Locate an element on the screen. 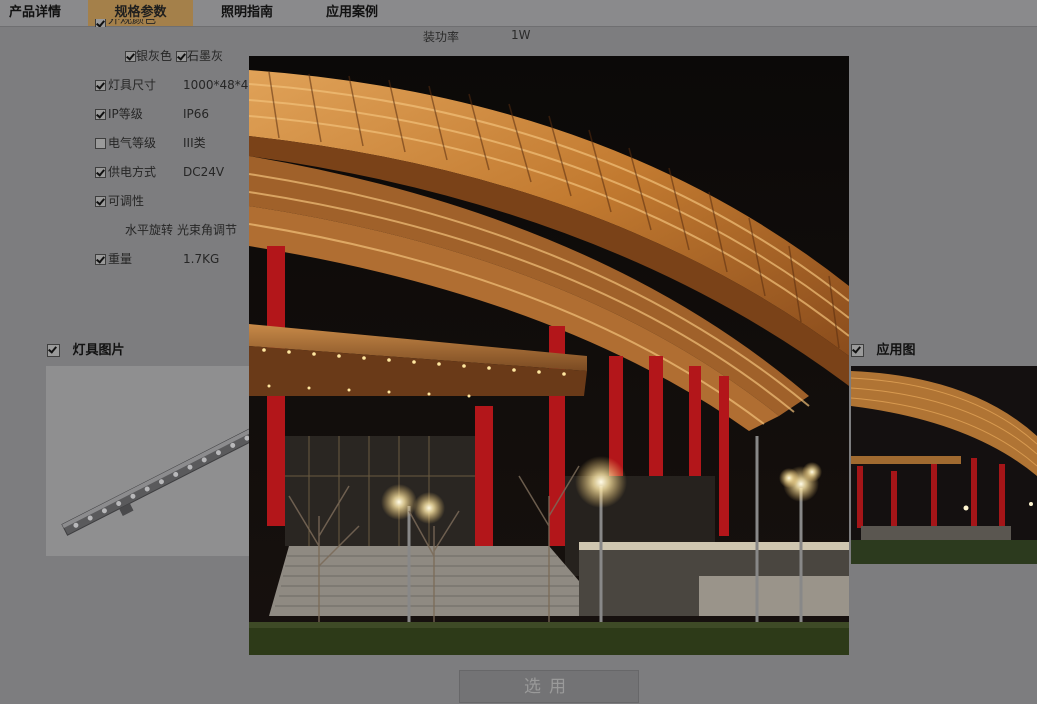  application-label: 应用图 is located at coordinates (896, 350).